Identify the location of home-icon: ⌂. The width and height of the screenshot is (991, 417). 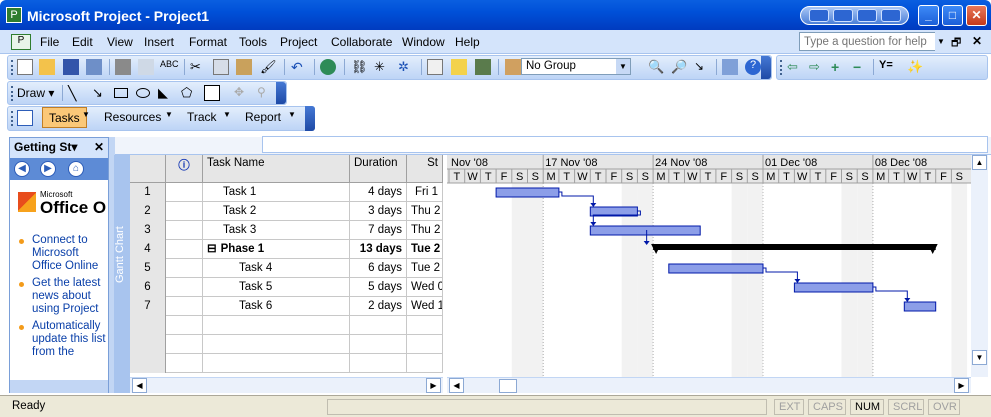
(76, 169).